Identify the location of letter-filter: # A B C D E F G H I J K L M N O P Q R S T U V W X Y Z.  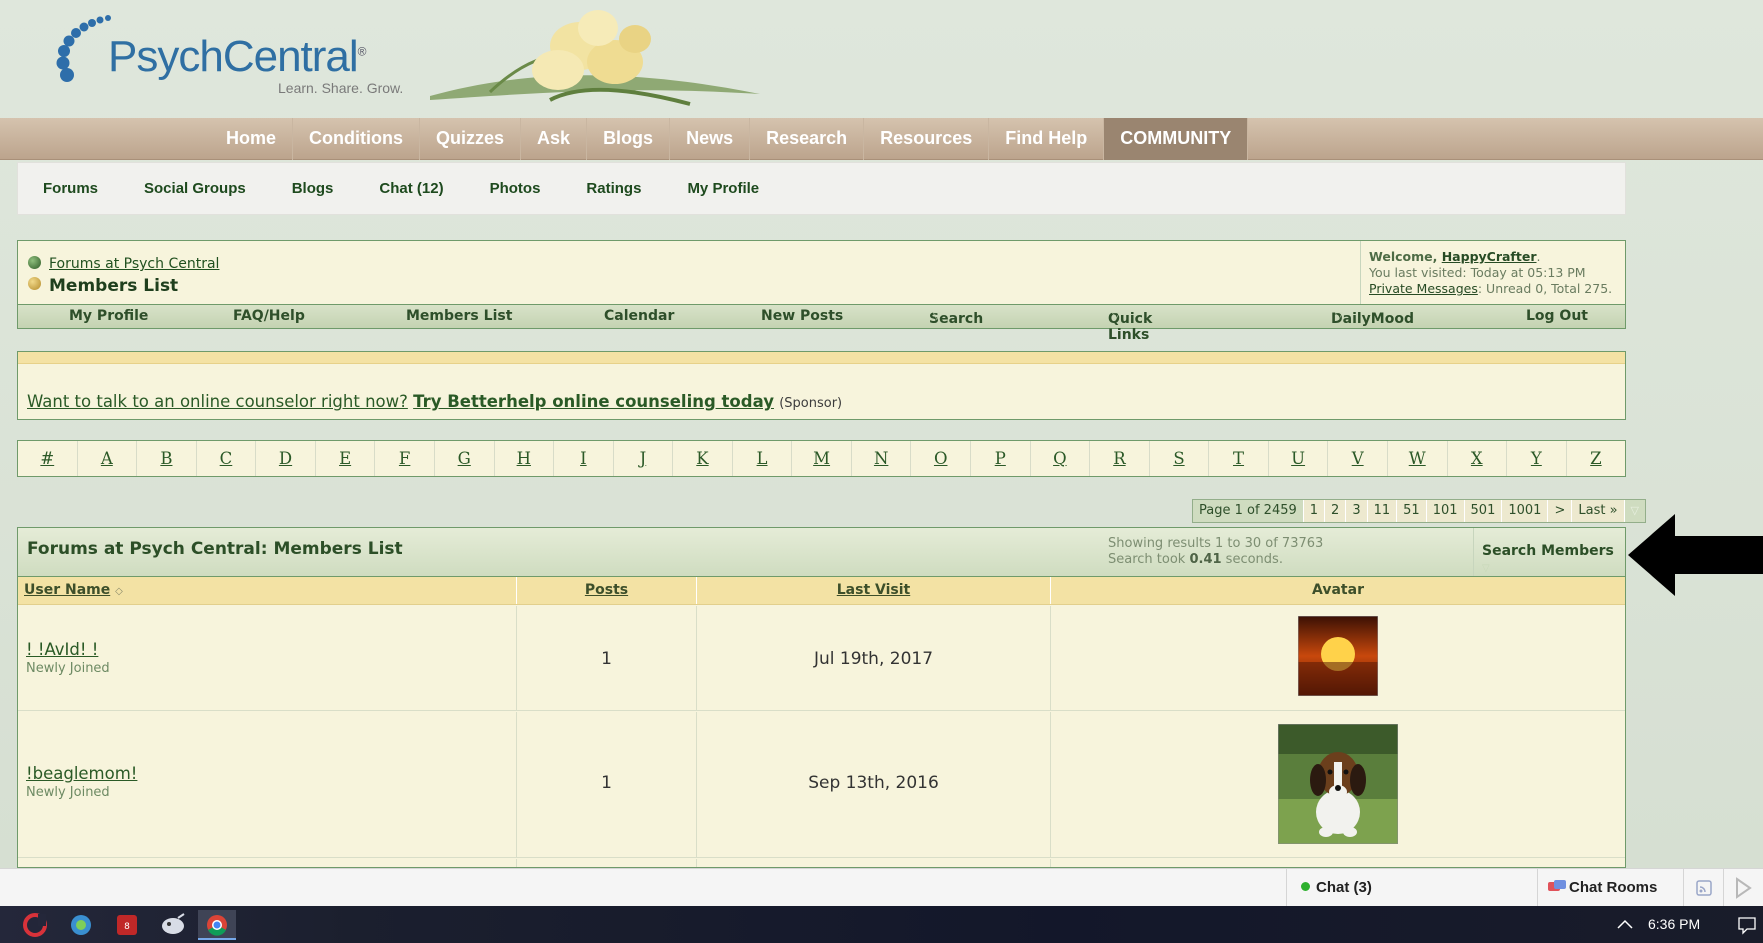
(821, 458).